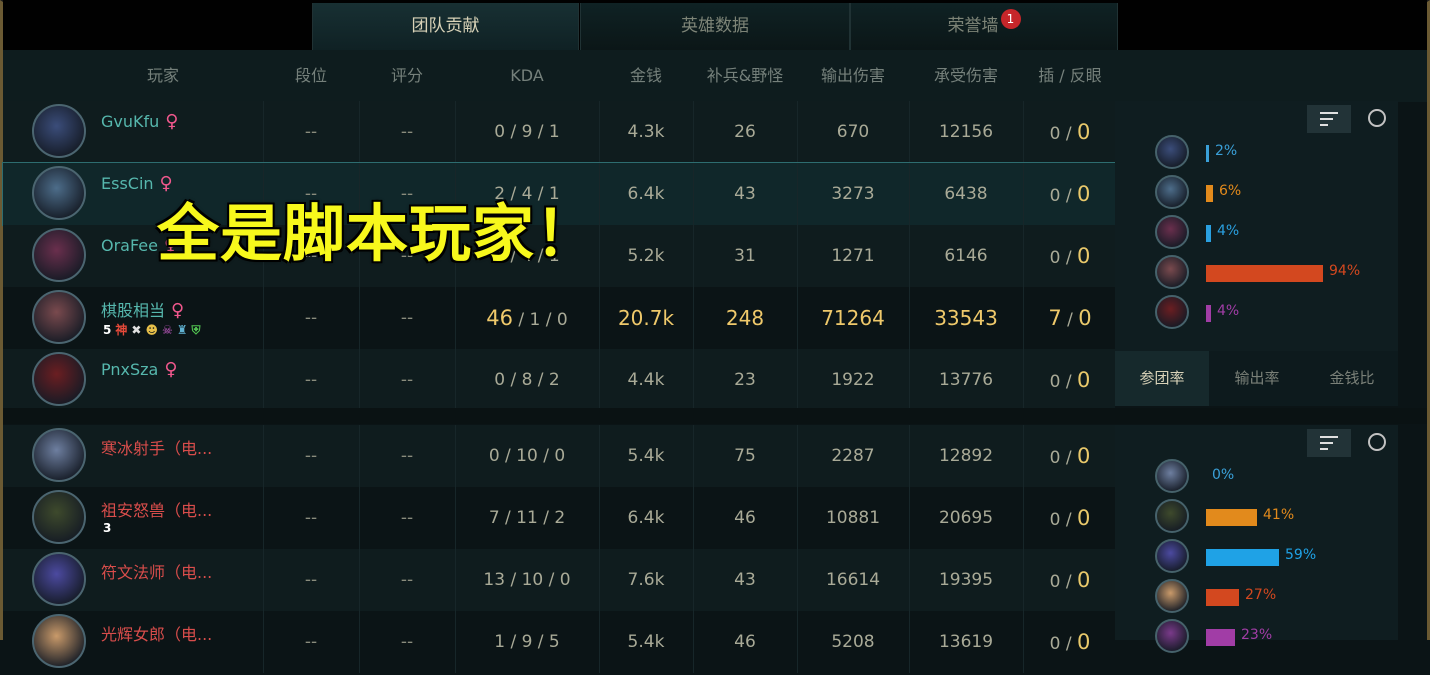  Describe the element at coordinates (745, 380) in the screenshot. I see `cell-cs: 23` at that location.